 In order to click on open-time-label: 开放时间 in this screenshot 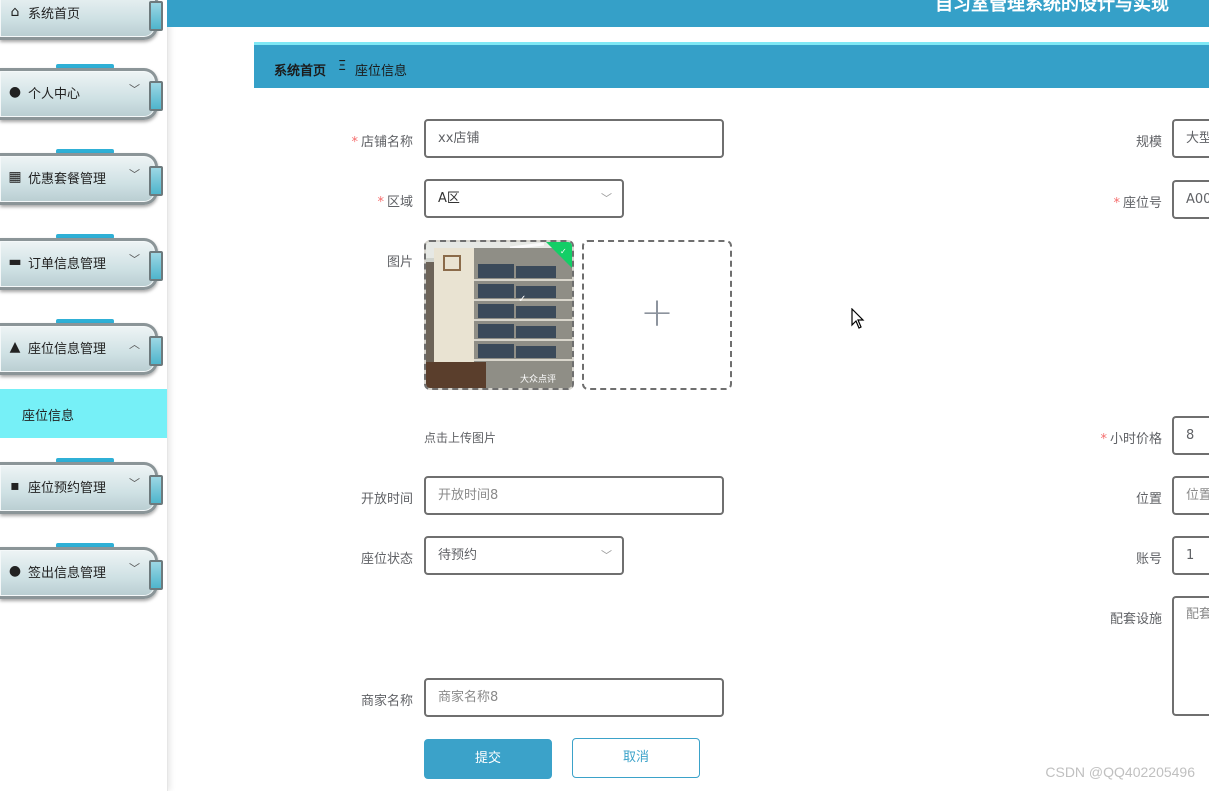, I will do `click(386, 499)`.